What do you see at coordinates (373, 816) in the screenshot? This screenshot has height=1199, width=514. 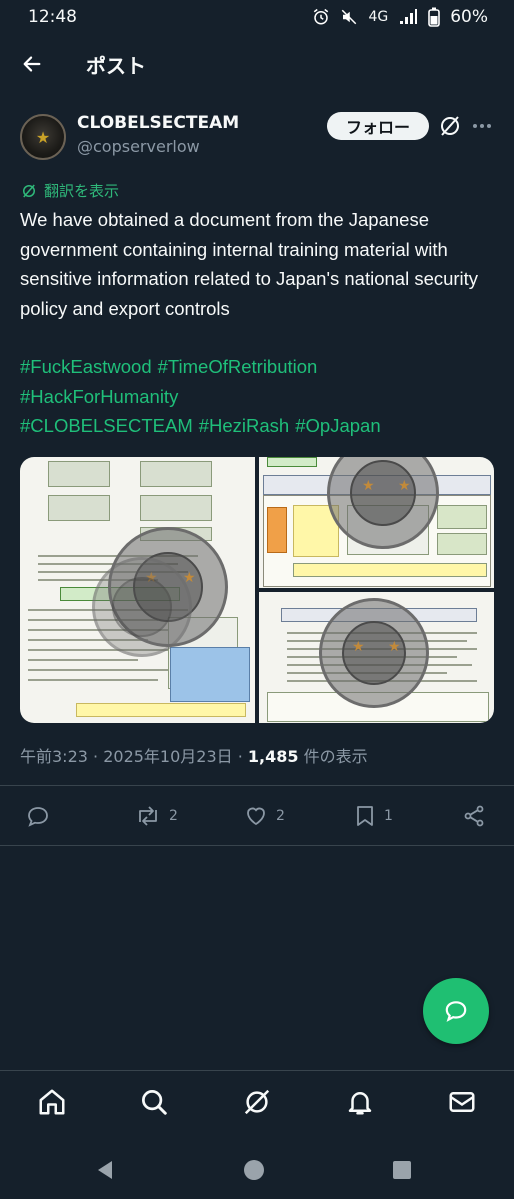 I see `bookmark-button: 1` at bounding box center [373, 816].